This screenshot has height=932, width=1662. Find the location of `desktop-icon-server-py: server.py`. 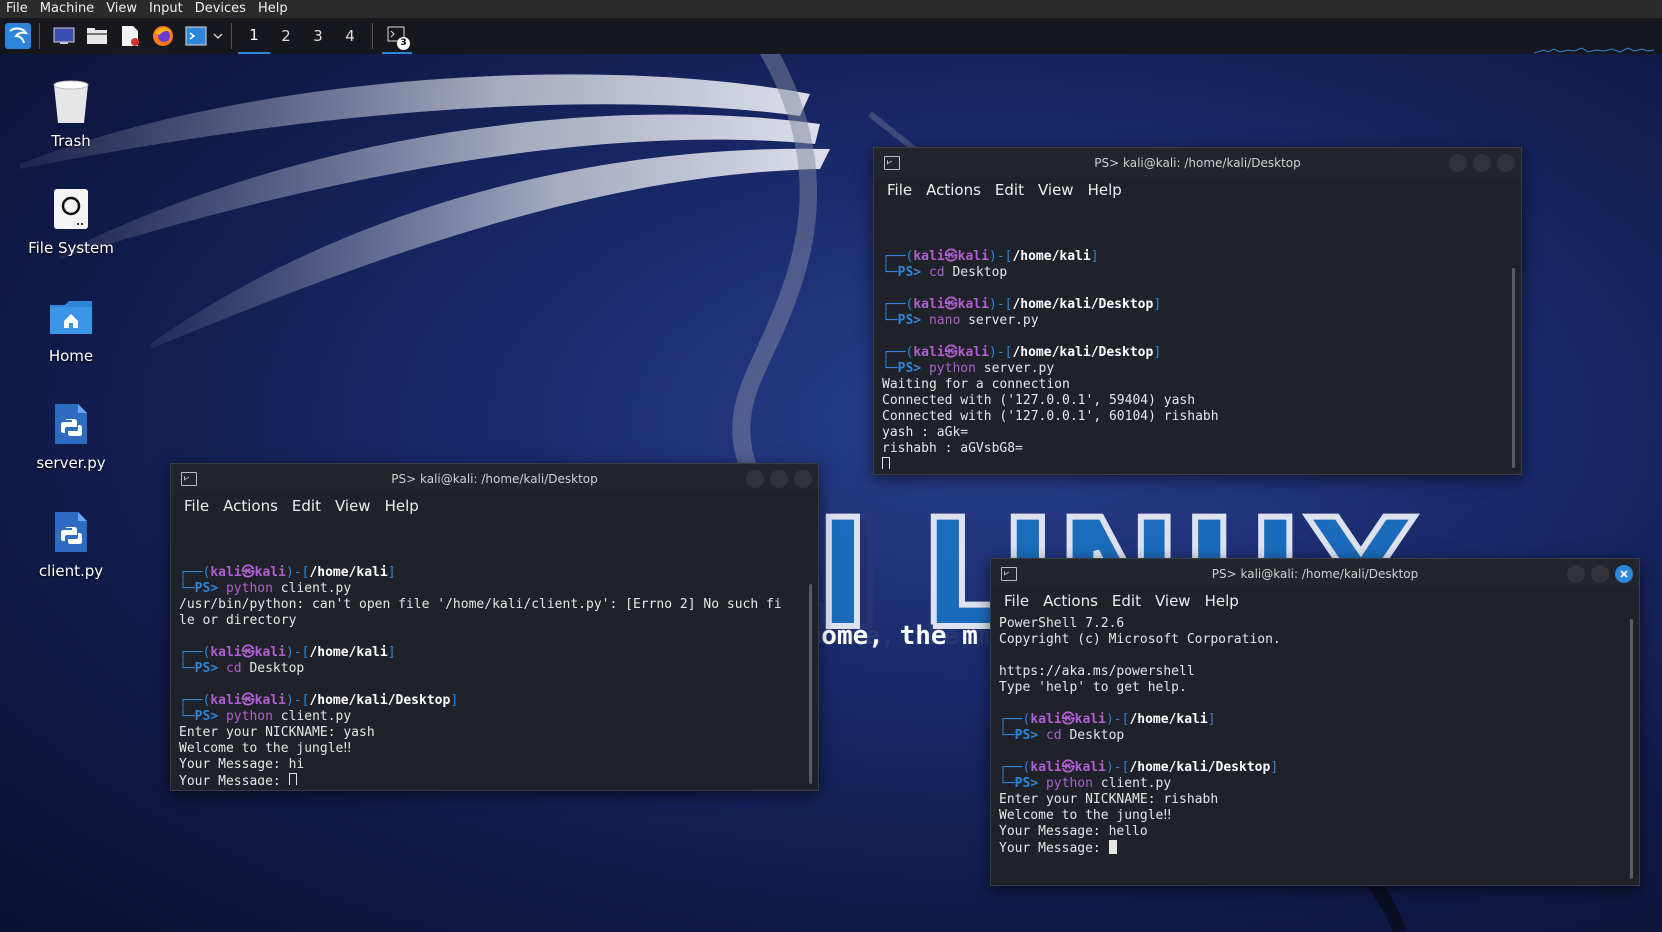

desktop-icon-server-py: server.py is located at coordinates (71, 436).